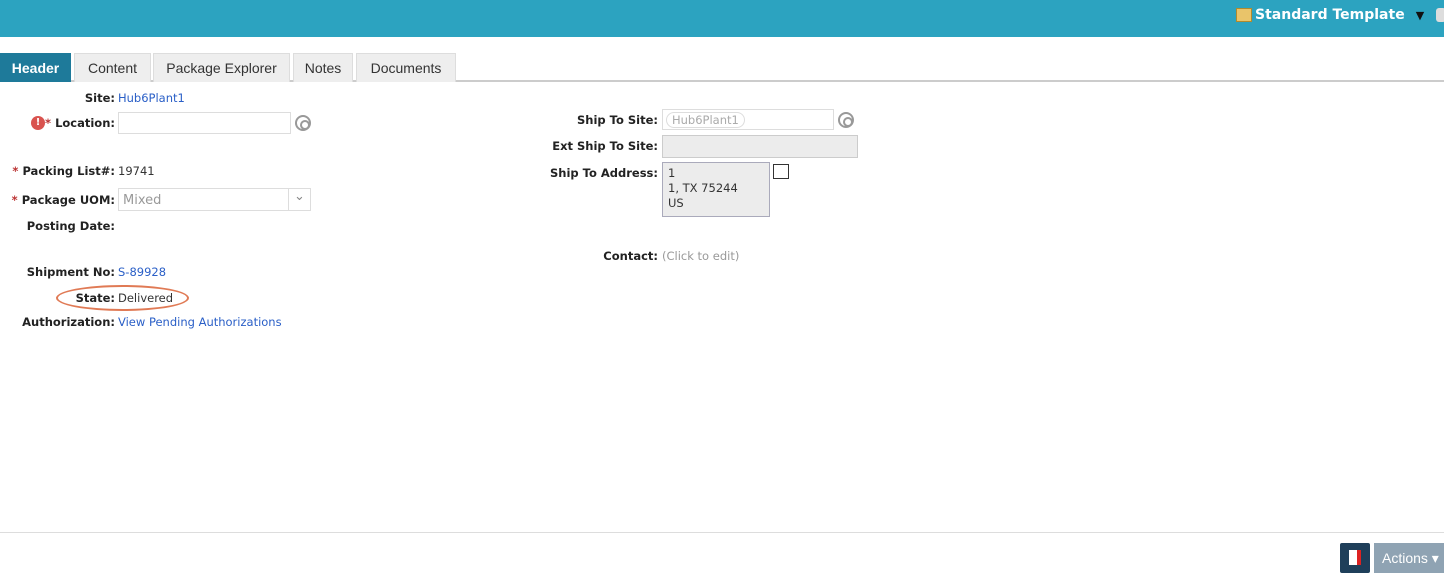 This screenshot has height=574, width=1444. Describe the element at coordinates (136, 171) in the screenshot. I see `packing-list-value: 19741` at that location.